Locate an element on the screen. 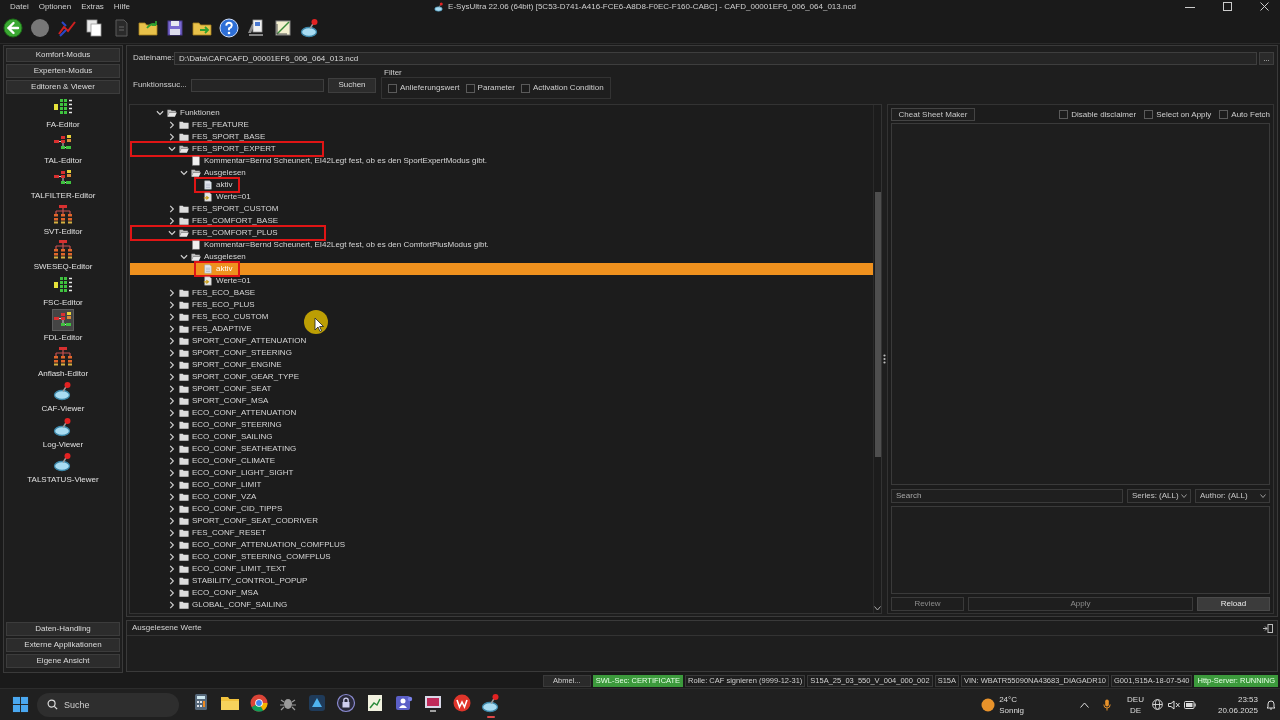  tree-item: FES_ECO_CUSTOM is located at coordinates (230, 317).